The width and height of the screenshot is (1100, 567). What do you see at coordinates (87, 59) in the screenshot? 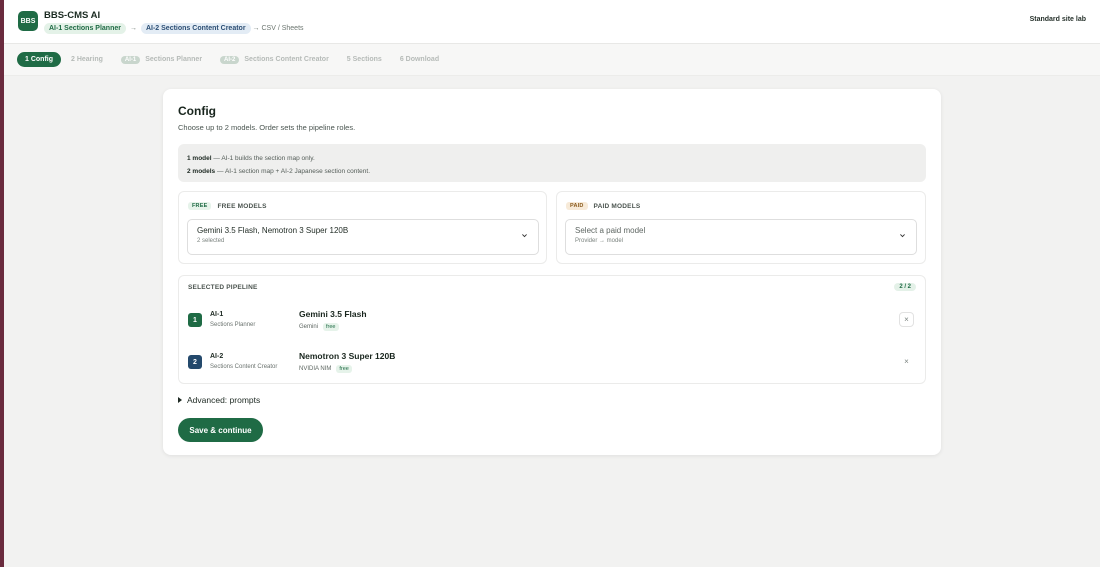
I see `step-hearing: 2 Hearing` at bounding box center [87, 59].